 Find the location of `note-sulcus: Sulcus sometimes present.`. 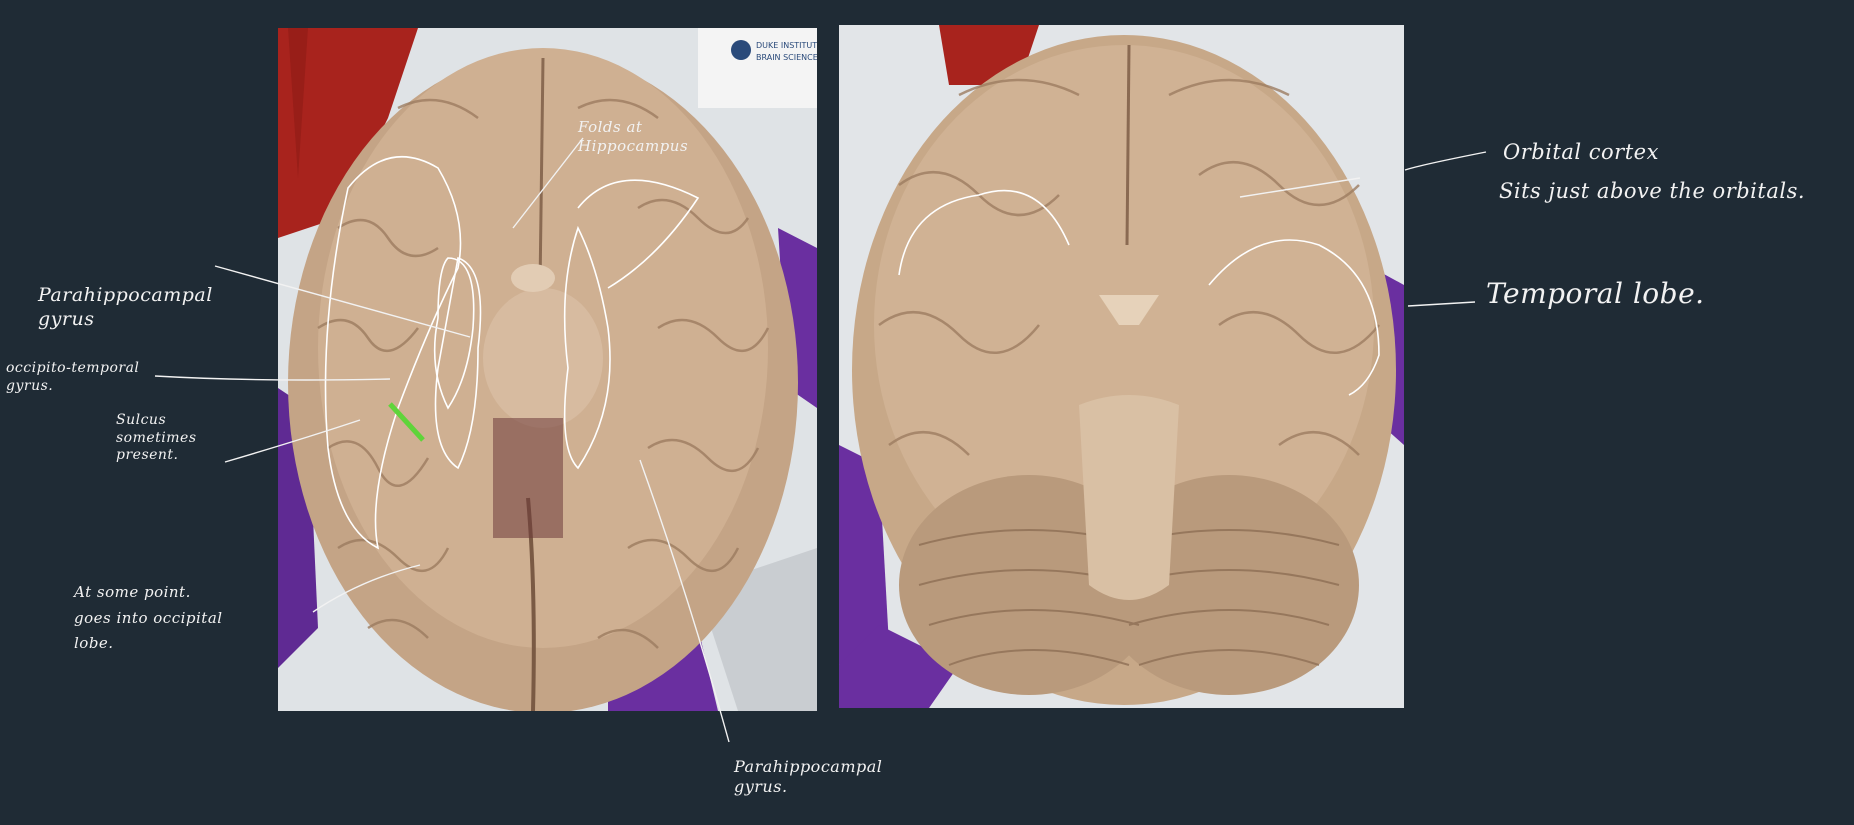

note-sulcus: Sulcus sometimes present. is located at coordinates (156, 437).